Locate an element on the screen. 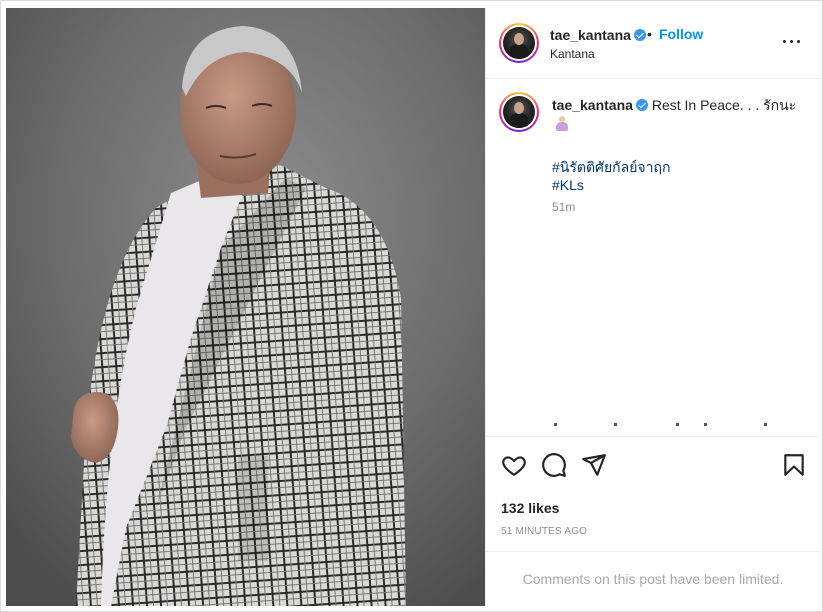 This screenshot has width=823, height=612. likes-count: 132 likes is located at coordinates (530, 508).